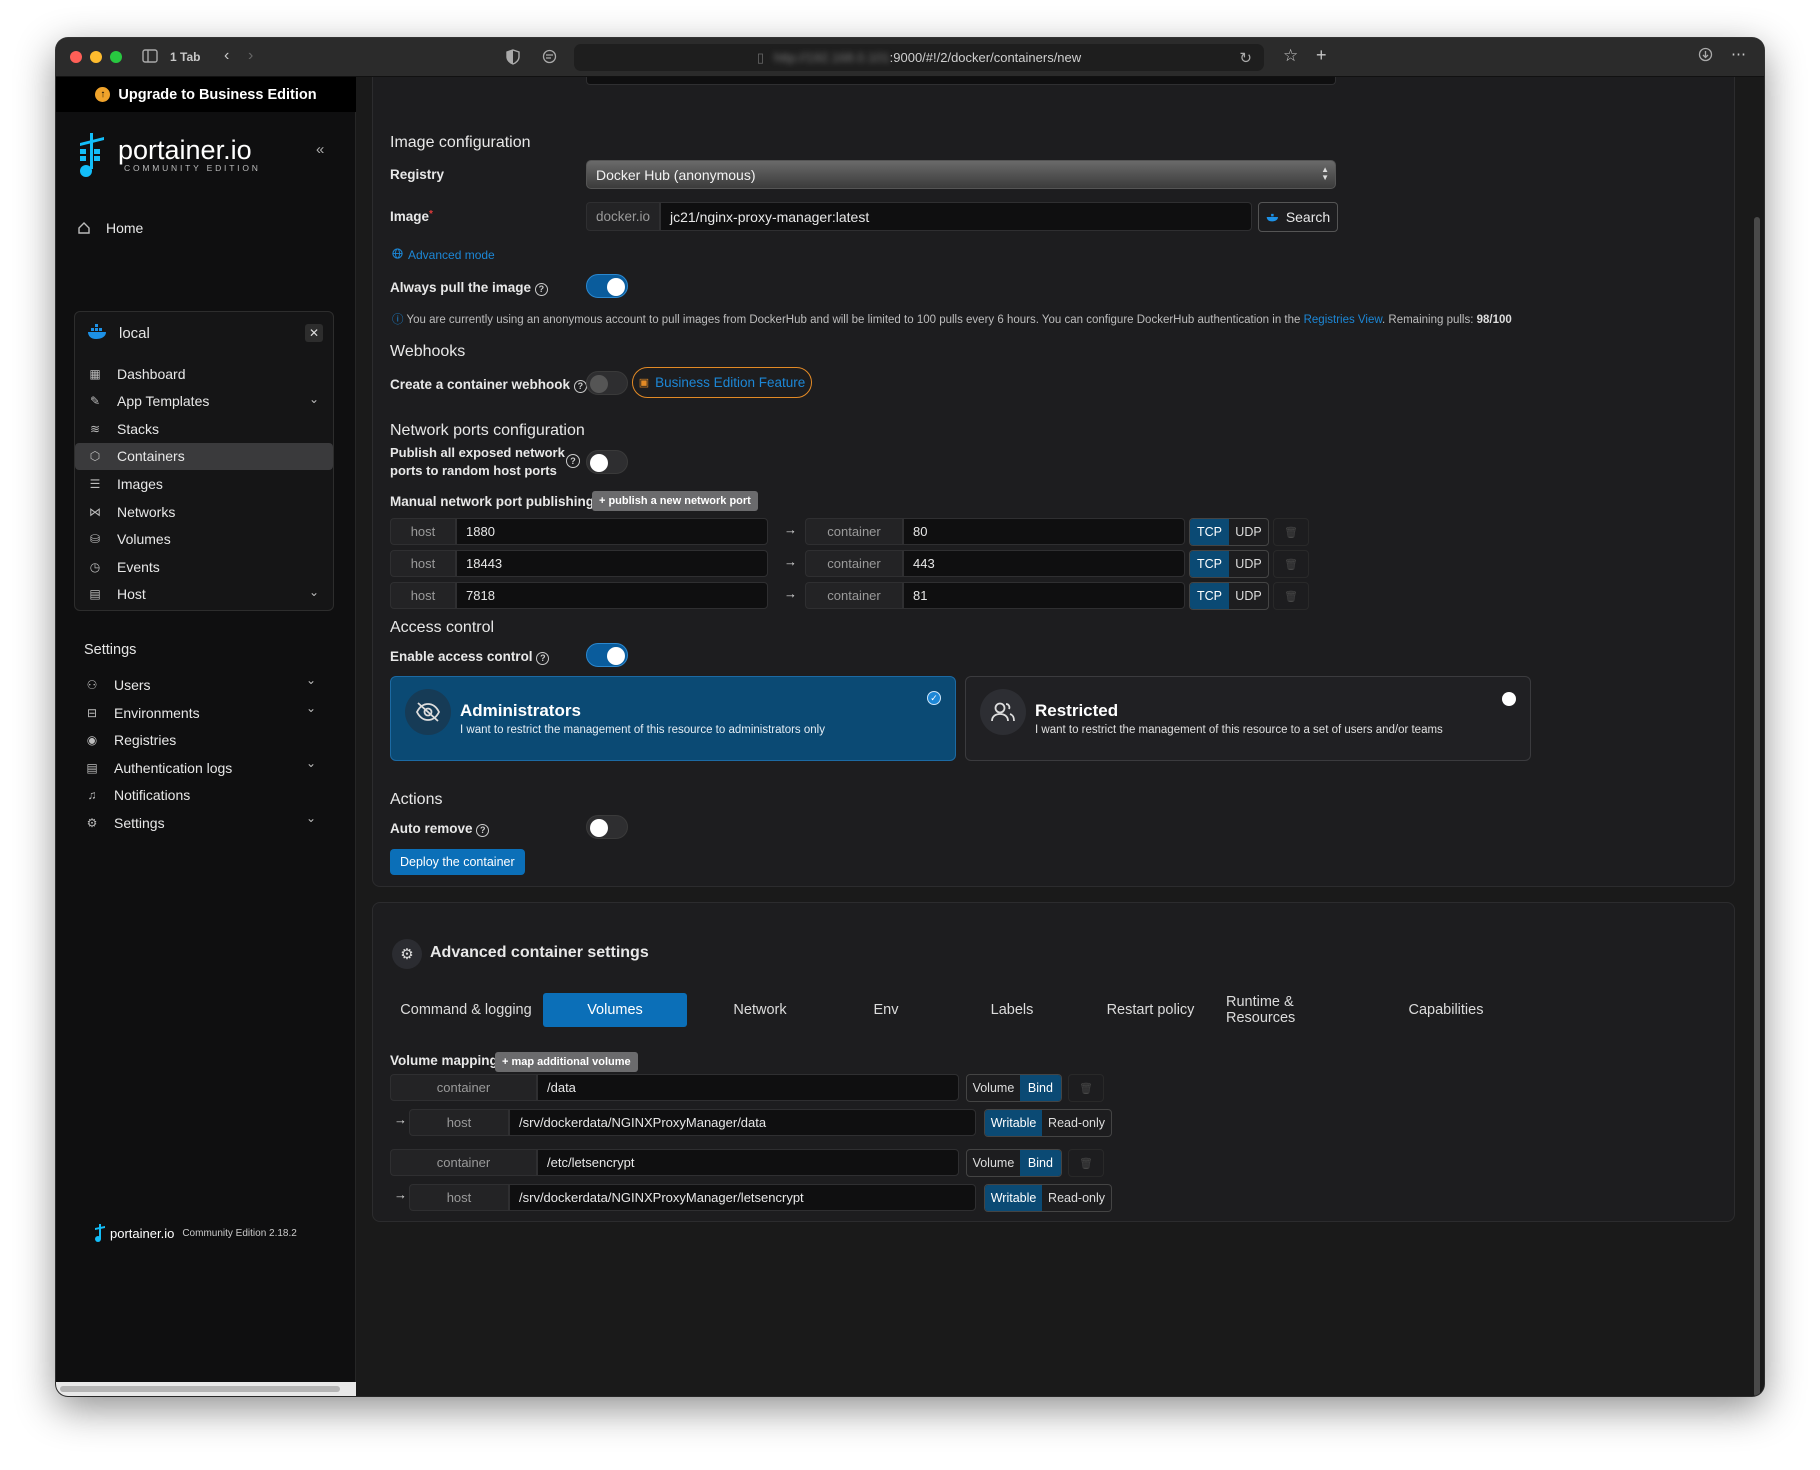 This screenshot has width=1820, height=1470. I want to click on sidebar-item-containers: ⬡ Containers, so click(204, 456).